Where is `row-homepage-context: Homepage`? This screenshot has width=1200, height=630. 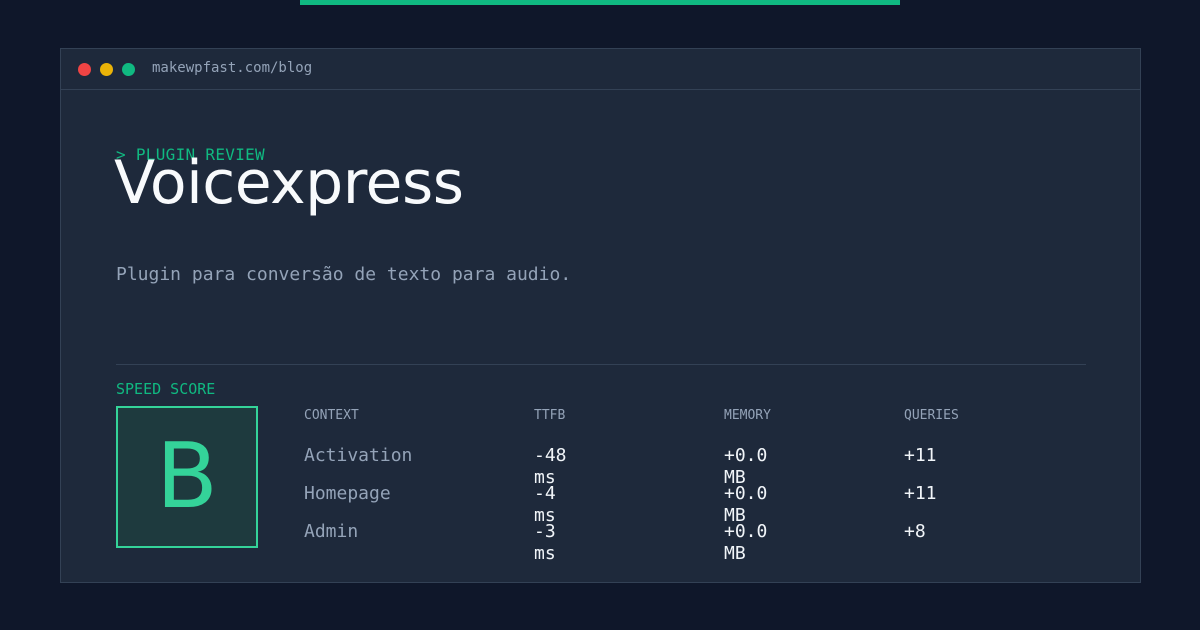
row-homepage-context: Homepage is located at coordinates (347, 493).